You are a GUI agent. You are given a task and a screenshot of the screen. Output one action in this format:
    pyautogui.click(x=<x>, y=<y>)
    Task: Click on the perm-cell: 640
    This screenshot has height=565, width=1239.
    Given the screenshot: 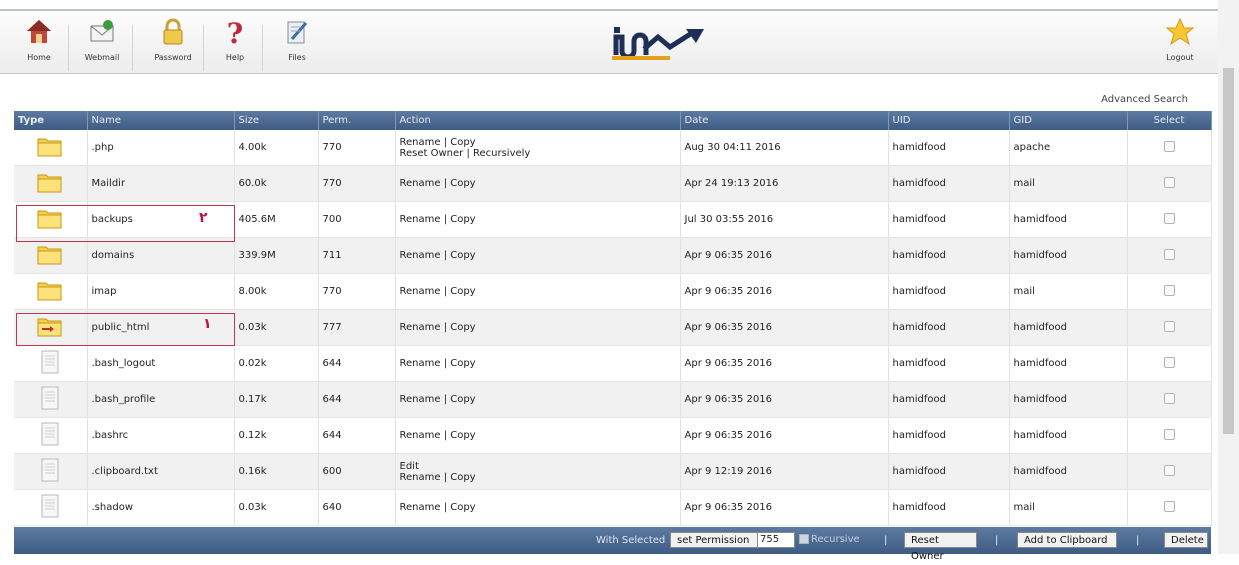 What is the action you would take?
    pyautogui.click(x=357, y=507)
    